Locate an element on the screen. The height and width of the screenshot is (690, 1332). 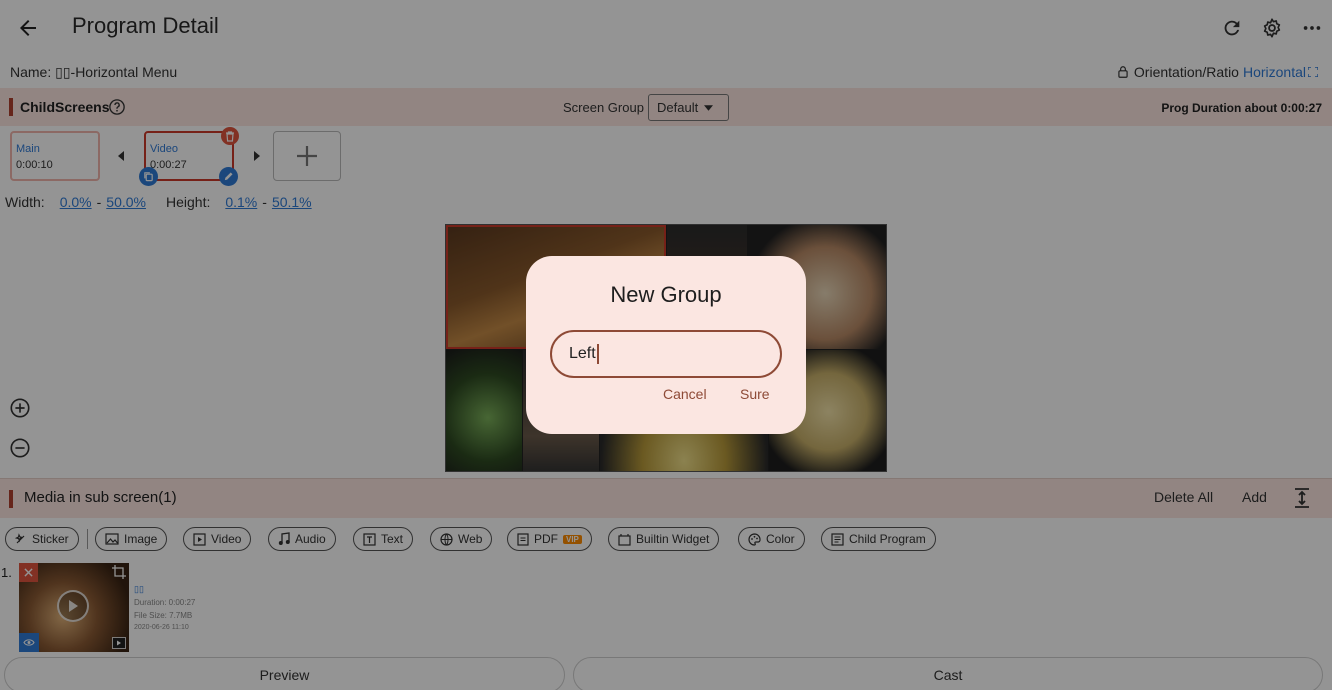
new-group-dialog: New Group Left Cancel Sure is located at coordinates (666, 345).